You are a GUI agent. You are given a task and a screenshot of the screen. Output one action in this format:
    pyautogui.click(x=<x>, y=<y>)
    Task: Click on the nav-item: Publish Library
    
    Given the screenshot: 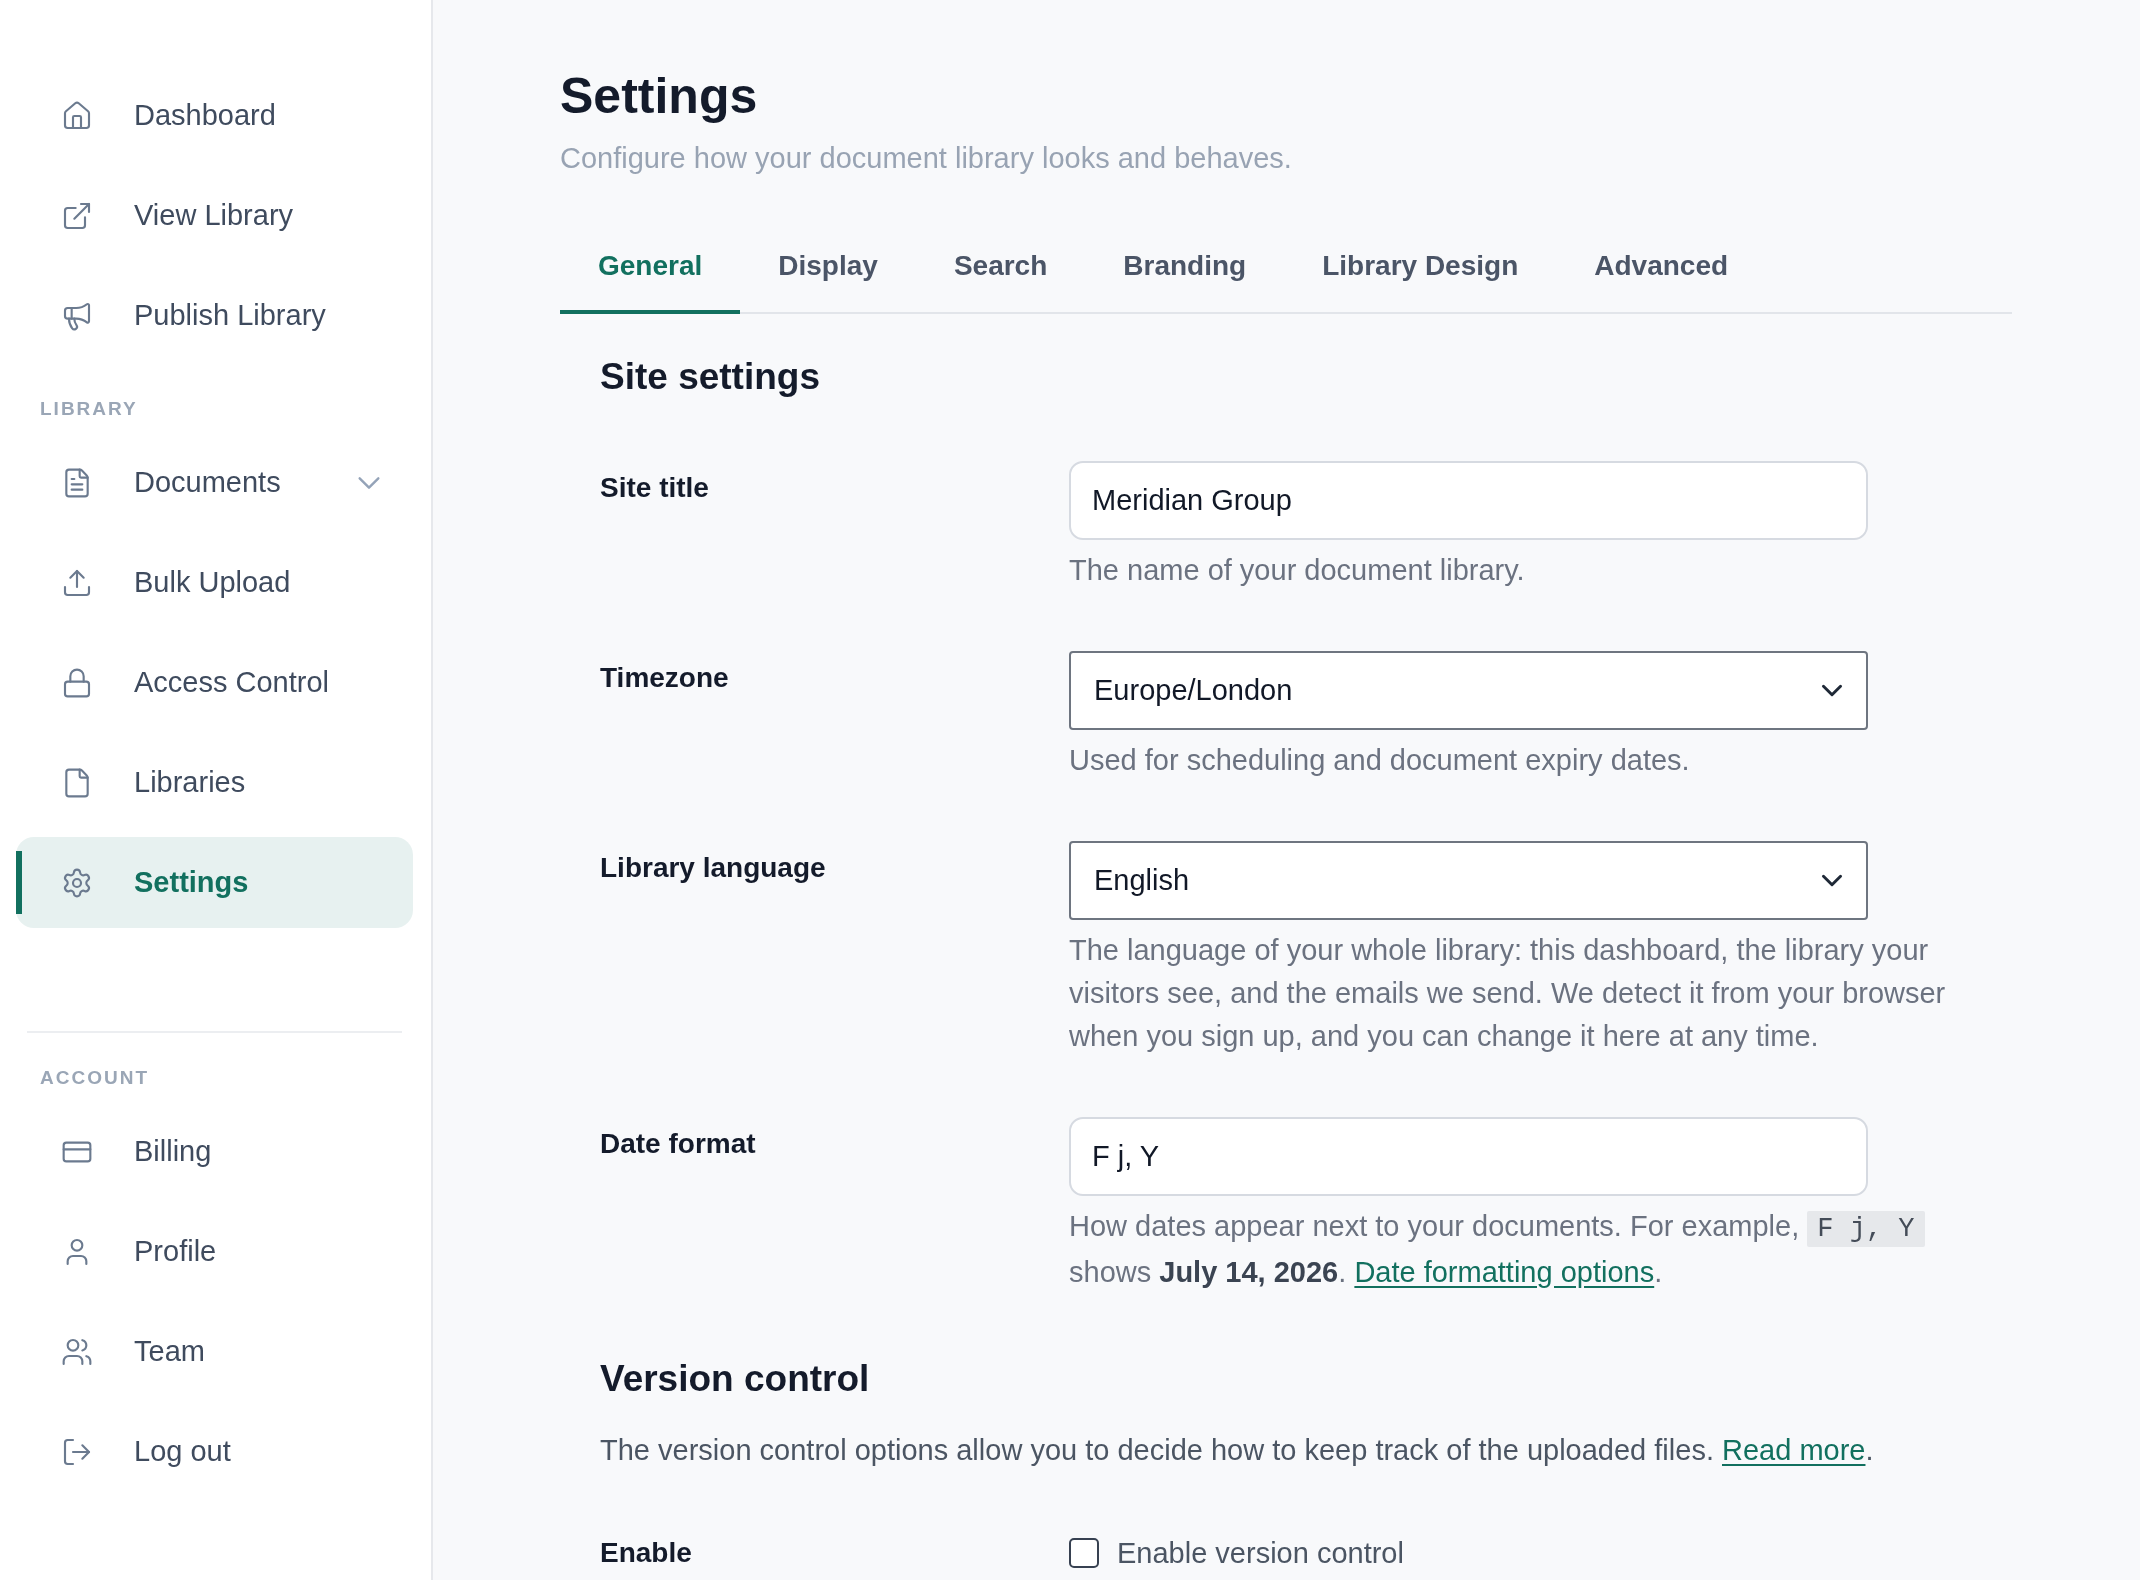 What is the action you would take?
    pyautogui.click(x=214, y=315)
    